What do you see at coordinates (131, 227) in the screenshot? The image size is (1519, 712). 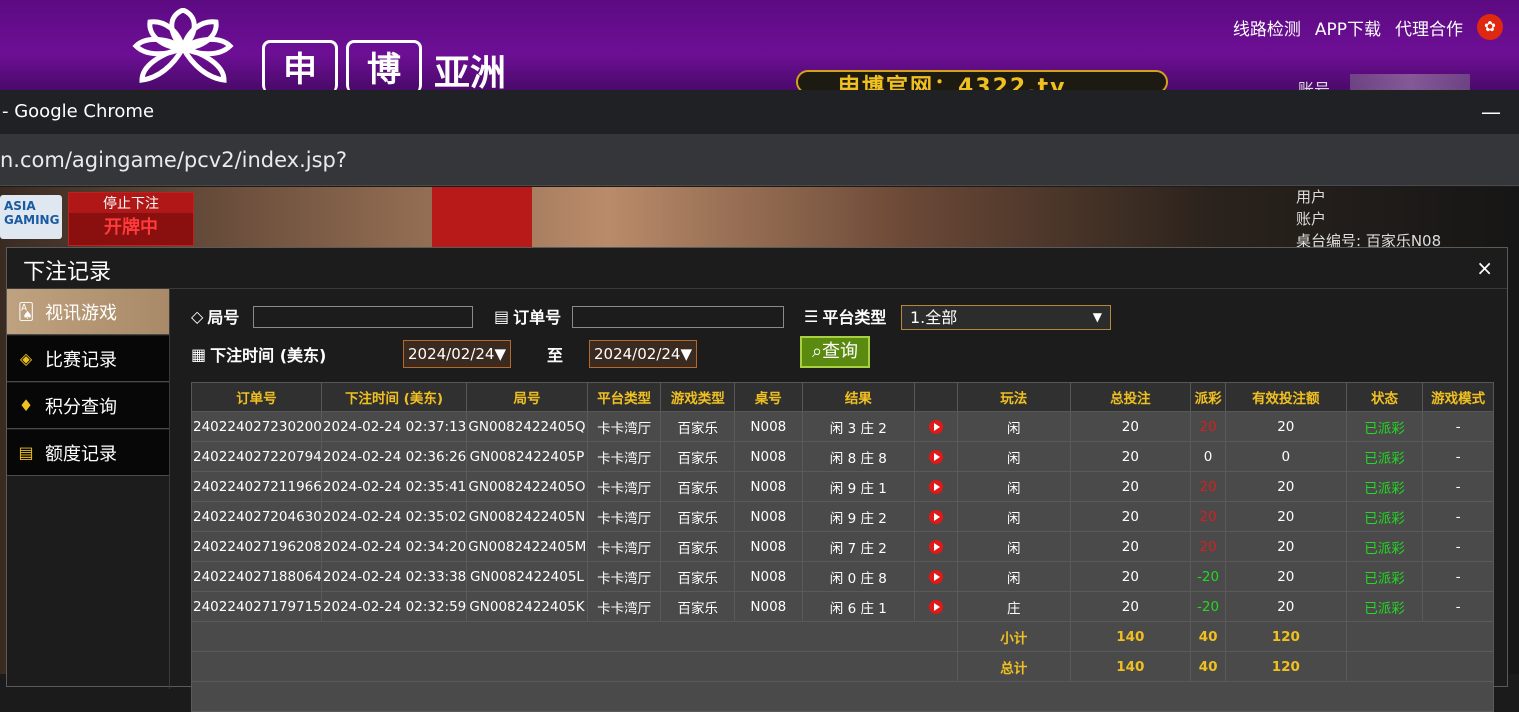 I see `dealing-label: 开牌中` at bounding box center [131, 227].